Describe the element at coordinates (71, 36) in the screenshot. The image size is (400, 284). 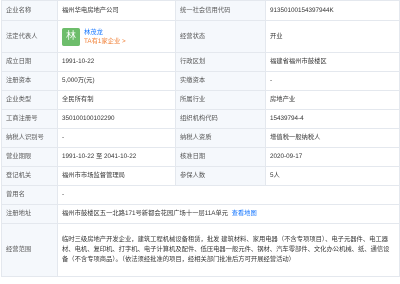
I see `avatar: 林` at that location.